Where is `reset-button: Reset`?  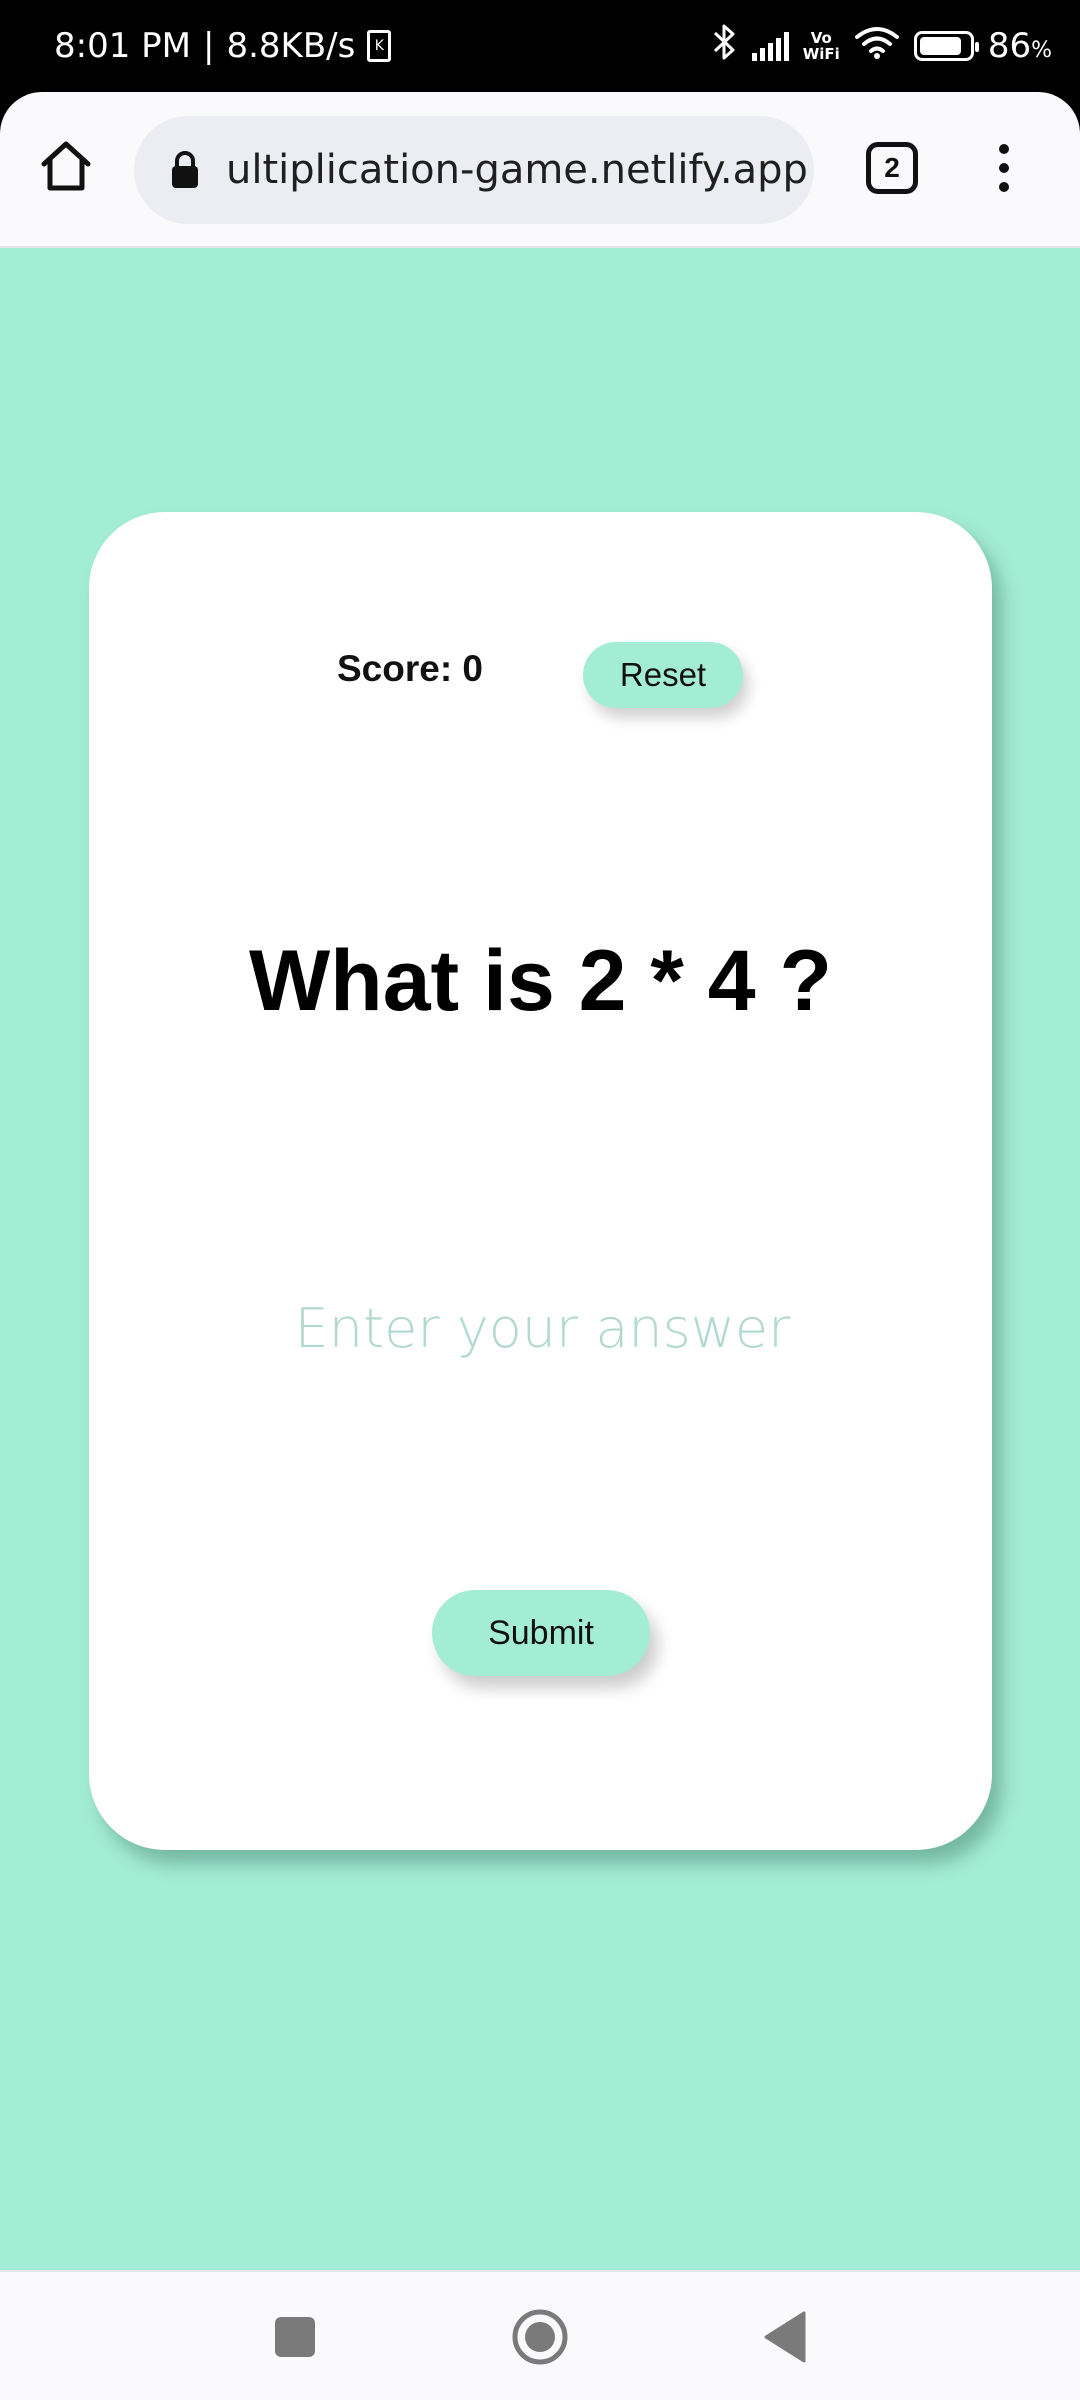
reset-button: Reset is located at coordinates (663, 675).